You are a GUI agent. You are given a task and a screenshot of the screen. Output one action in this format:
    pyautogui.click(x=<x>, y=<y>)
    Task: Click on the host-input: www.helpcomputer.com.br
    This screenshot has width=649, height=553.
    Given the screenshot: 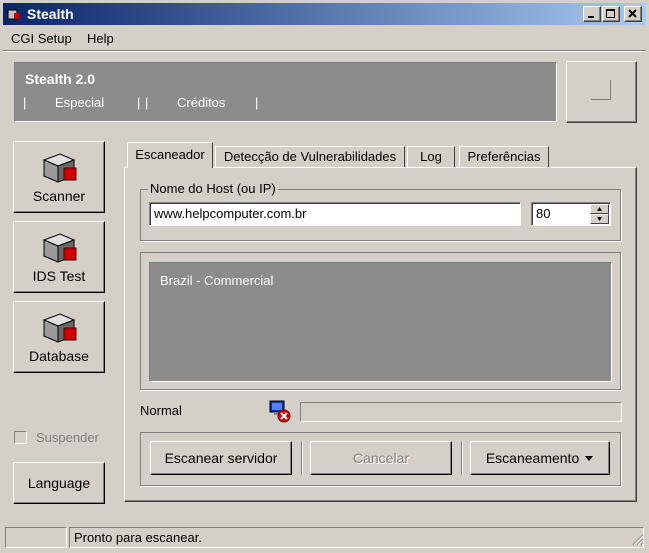 What is the action you would take?
    pyautogui.click(x=335, y=214)
    